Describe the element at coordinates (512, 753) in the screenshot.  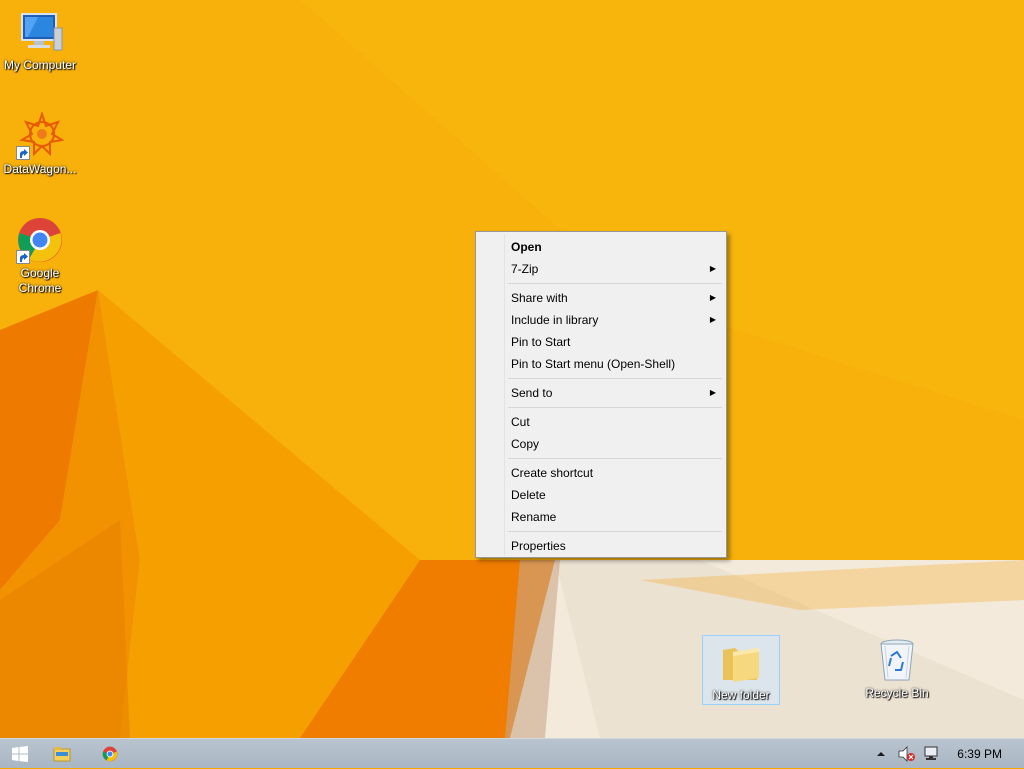
I see `taskbar: 6:39 PM` at that location.